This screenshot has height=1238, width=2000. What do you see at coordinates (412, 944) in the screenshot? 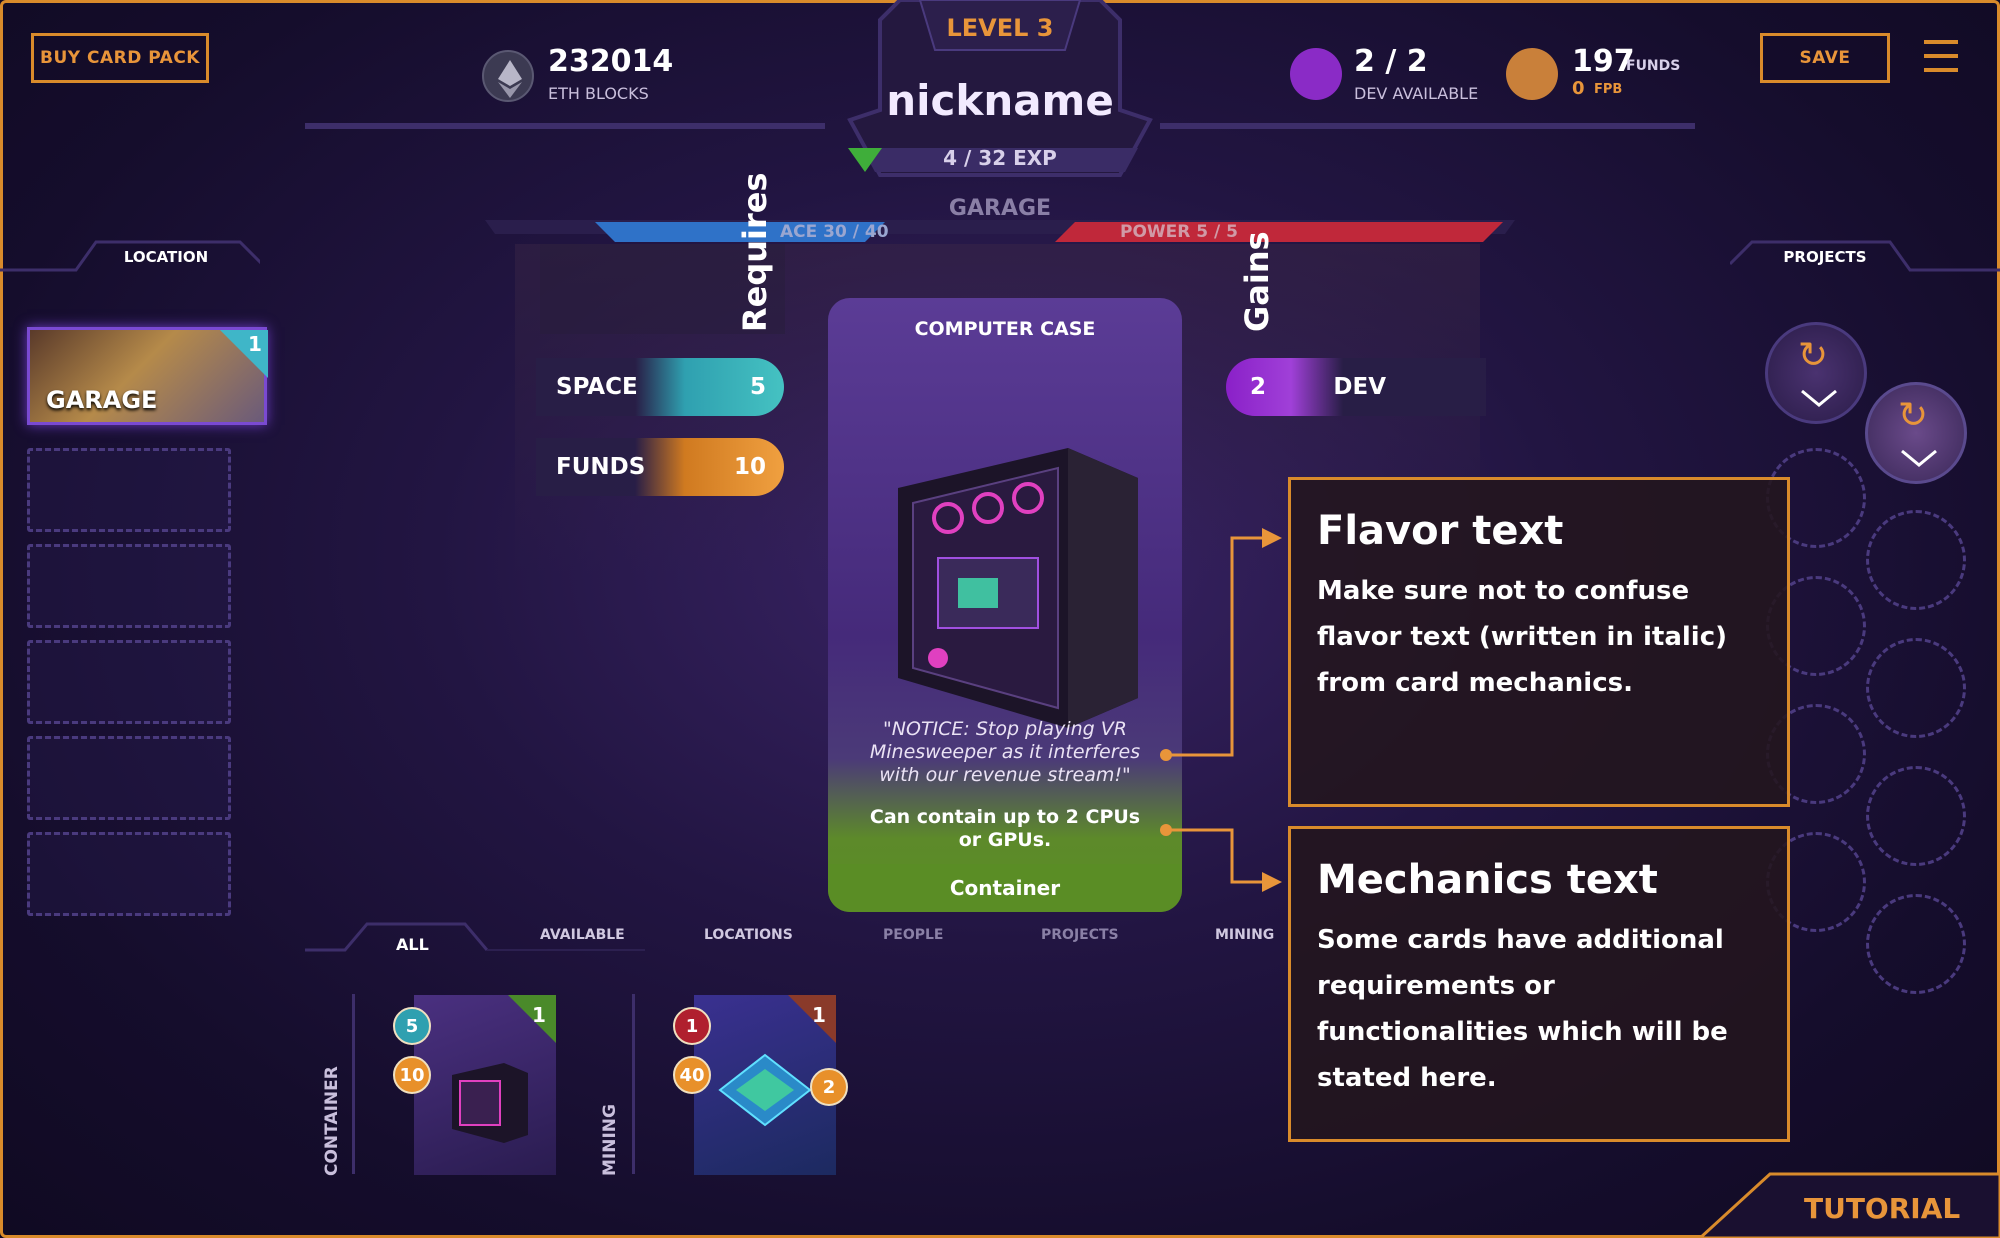
I see `tab-all: ALL` at bounding box center [412, 944].